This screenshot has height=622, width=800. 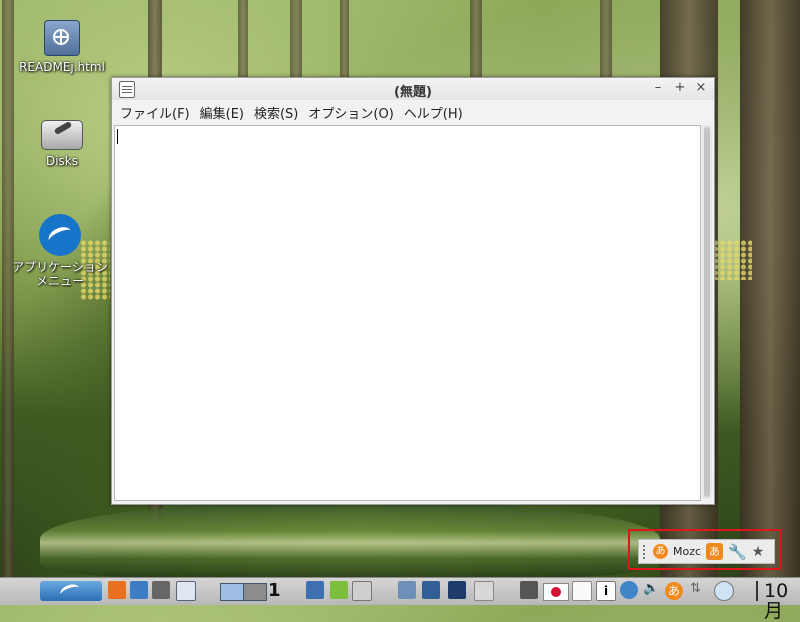 I want to click on start-menu-button, so click(x=71, y=591).